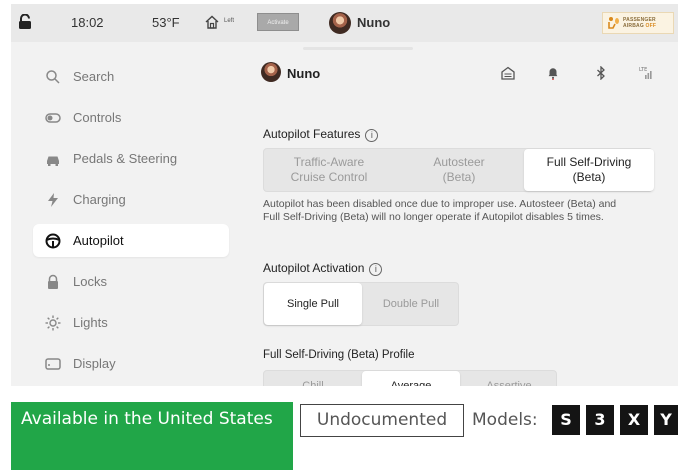 The height and width of the screenshot is (471, 678). I want to click on model-badge-s: S, so click(566, 420).